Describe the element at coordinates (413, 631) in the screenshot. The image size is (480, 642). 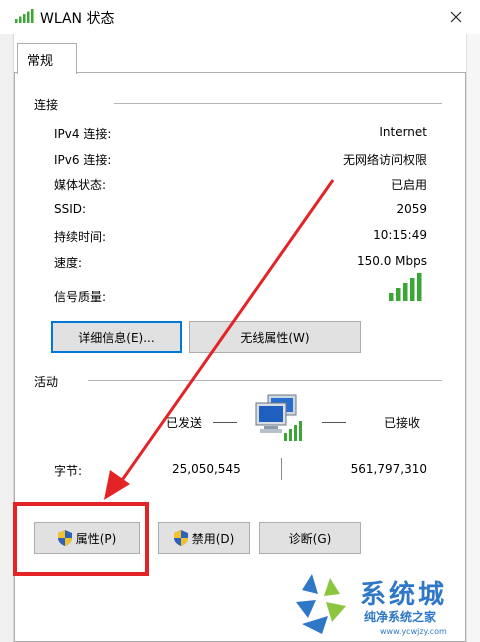
I see `watermark-url: www.ycwjzy.com` at that location.